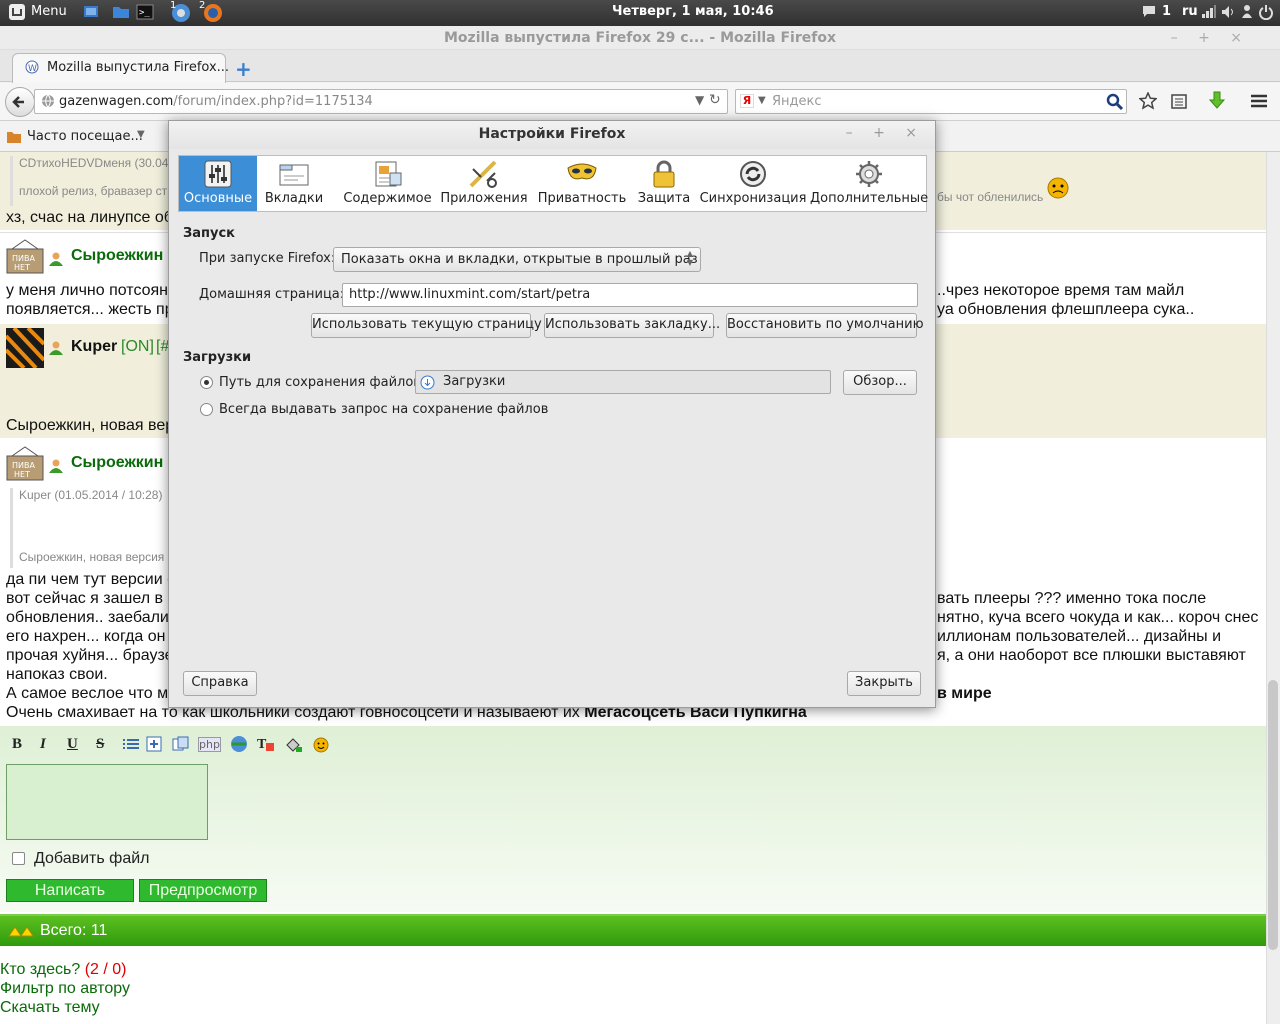 This screenshot has width=1280, height=1024. Describe the element at coordinates (93, 191) in the screenshot. I see `quote-text: плохой релиз, бравазер ст` at that location.